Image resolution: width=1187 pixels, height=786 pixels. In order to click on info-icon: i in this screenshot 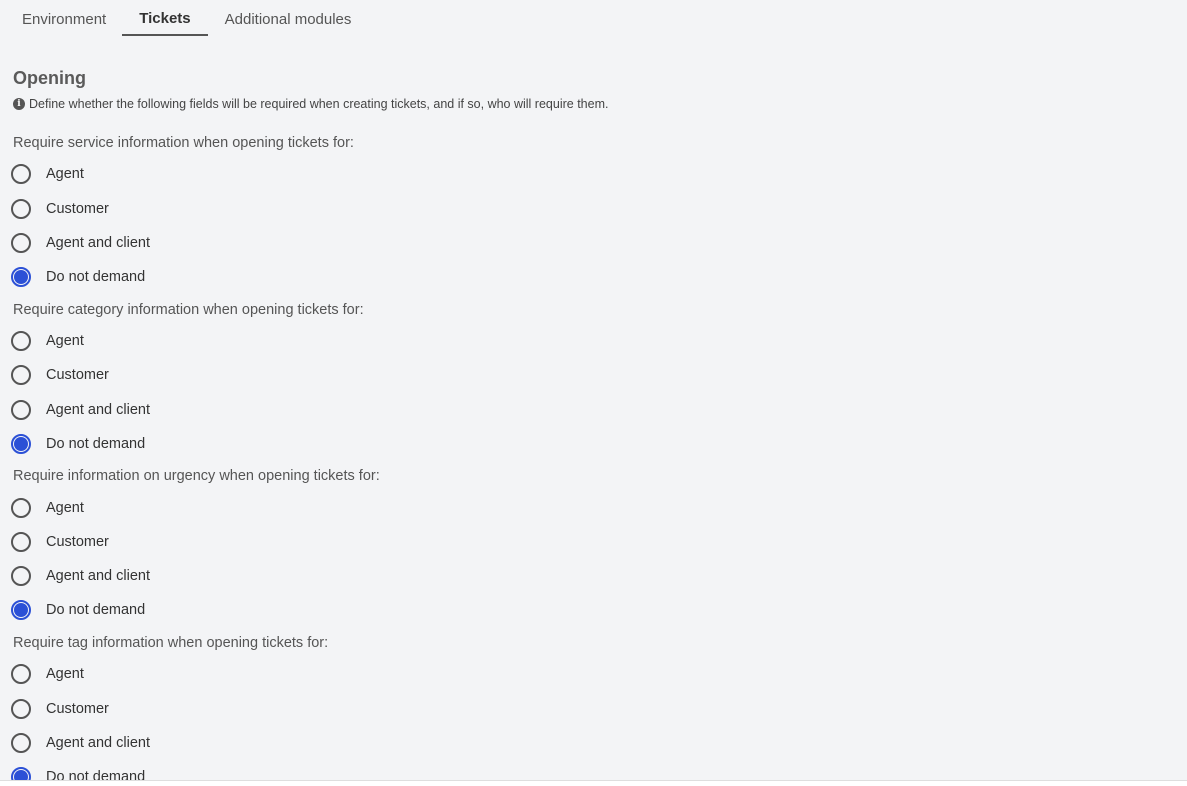, I will do `click(19, 104)`.